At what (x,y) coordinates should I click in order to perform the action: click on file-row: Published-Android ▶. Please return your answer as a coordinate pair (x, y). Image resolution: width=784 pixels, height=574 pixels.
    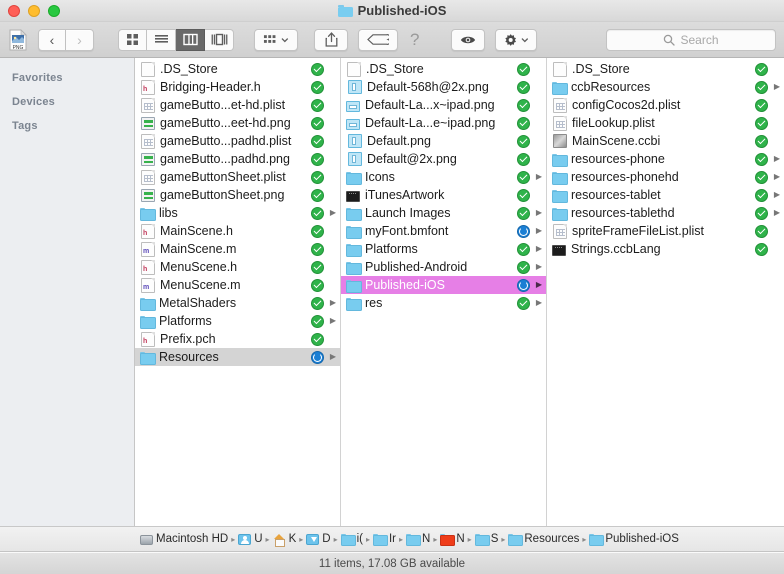
    Looking at the image, I should click on (443, 267).